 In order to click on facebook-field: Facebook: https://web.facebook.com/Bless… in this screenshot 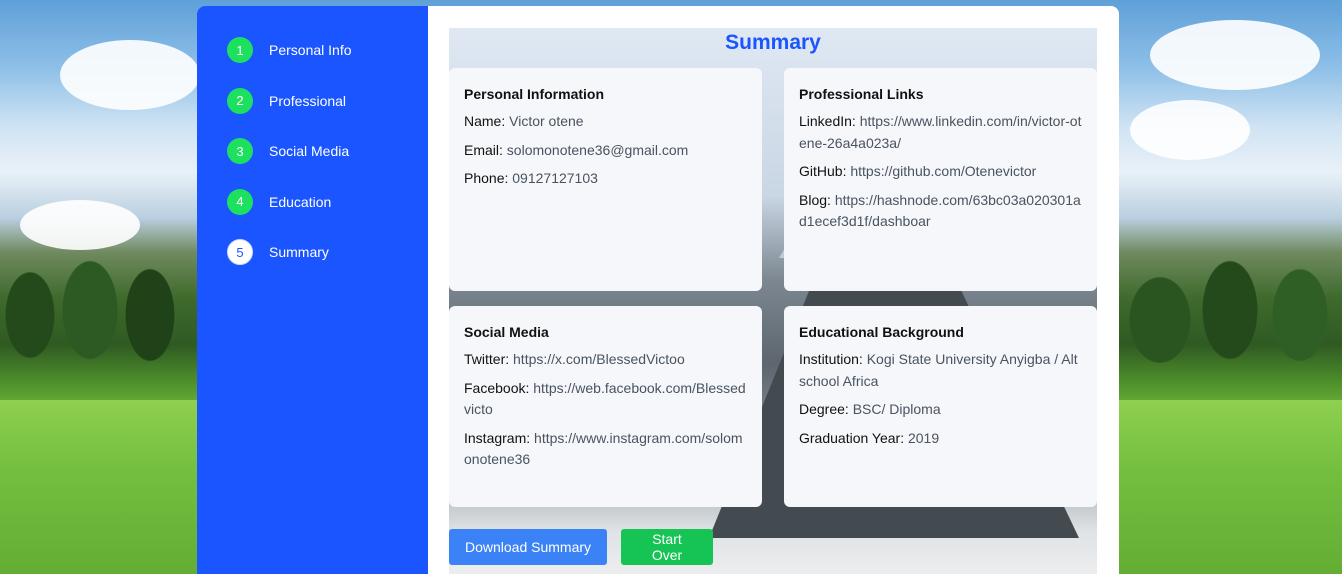, I will do `click(606, 399)`.